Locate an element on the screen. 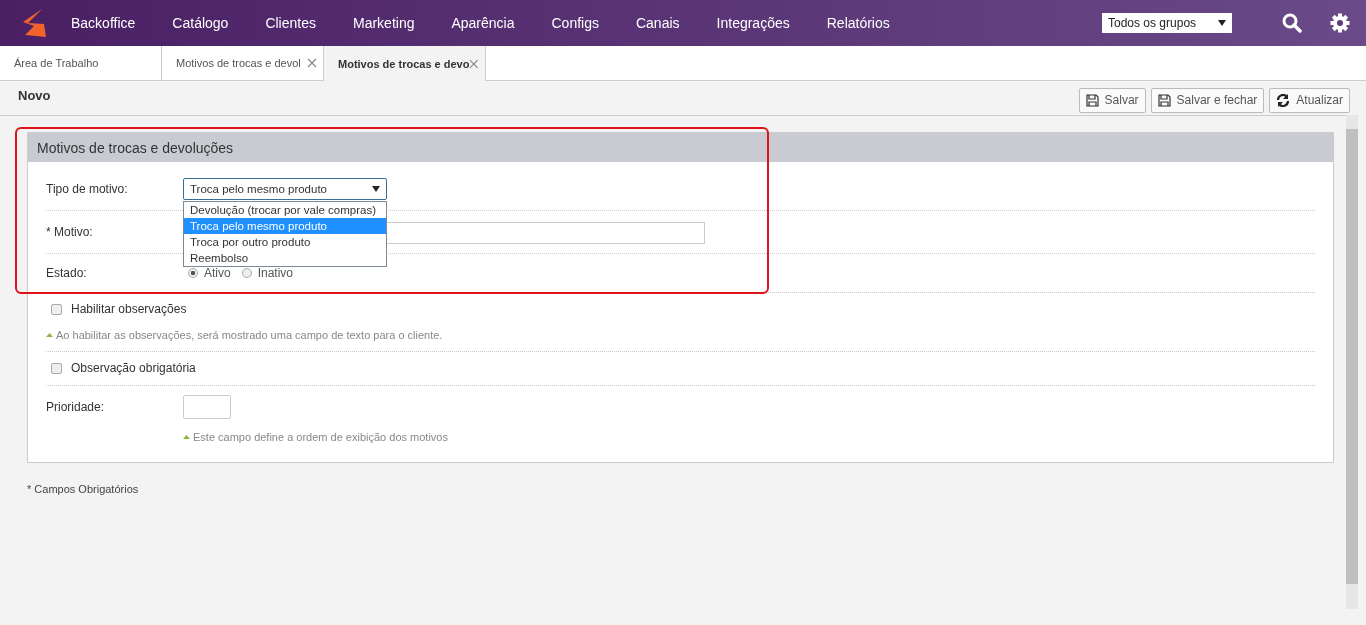  dropdown-option: Devolução (trocar por vale compras) is located at coordinates (285, 210).